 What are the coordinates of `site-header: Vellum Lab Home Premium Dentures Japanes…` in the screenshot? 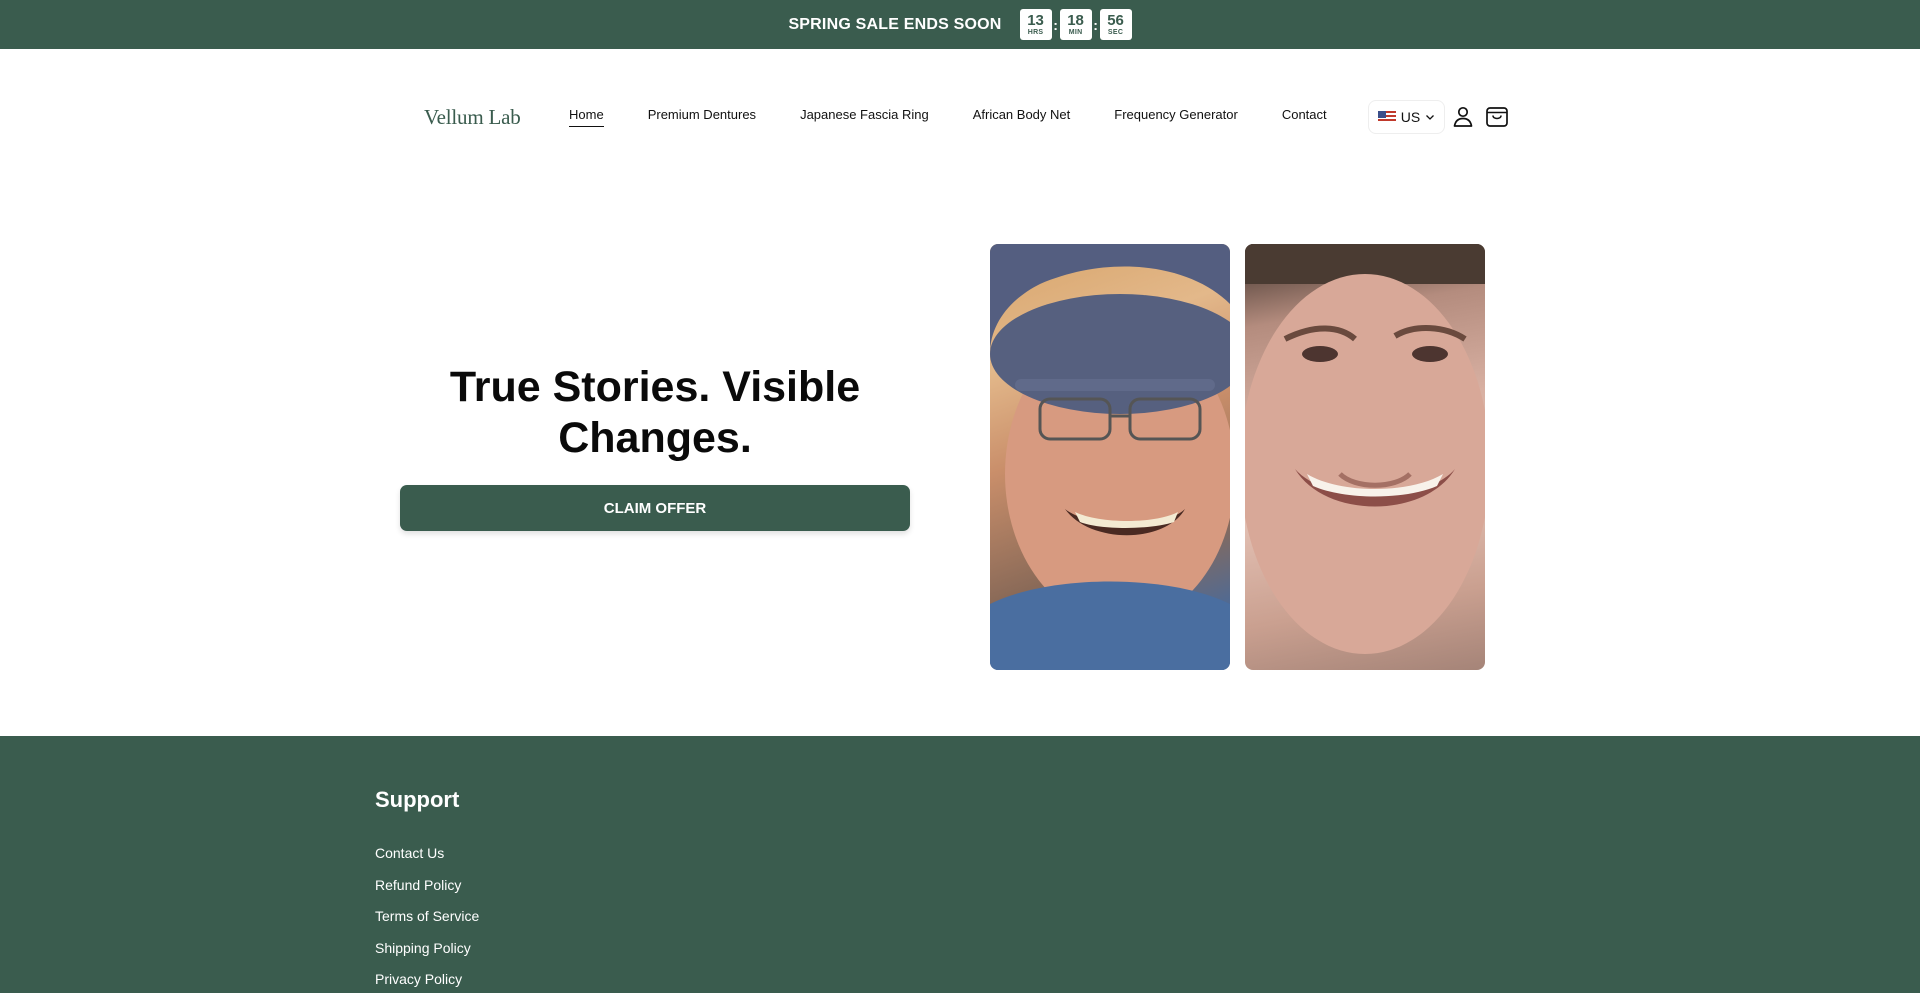 It's located at (960, 116).